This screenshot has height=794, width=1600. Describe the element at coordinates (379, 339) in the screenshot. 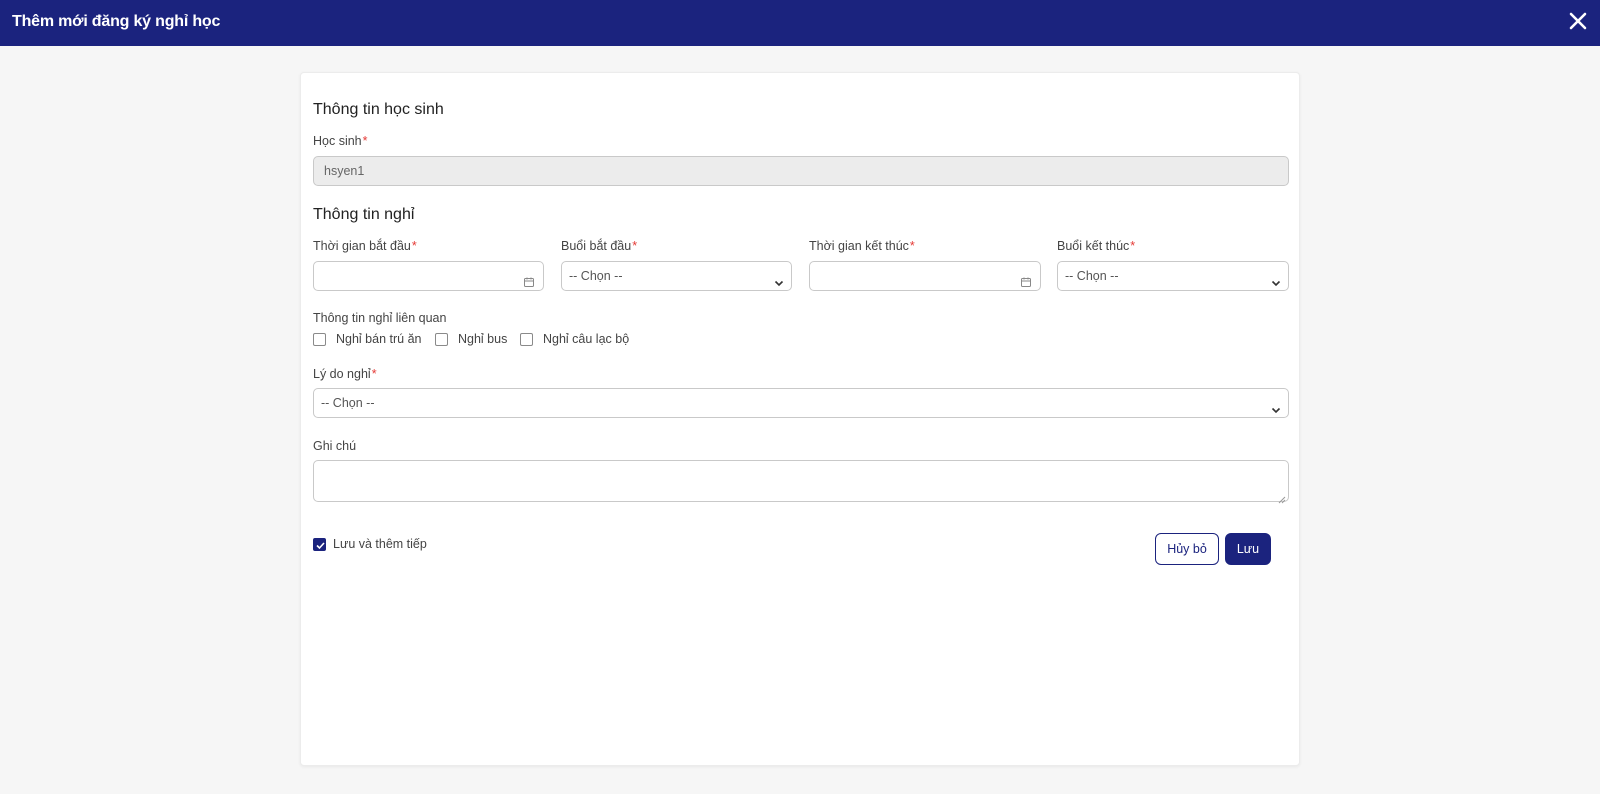

I see `checkbox-lunch-label: Nghỉ bán trú ăn` at that location.